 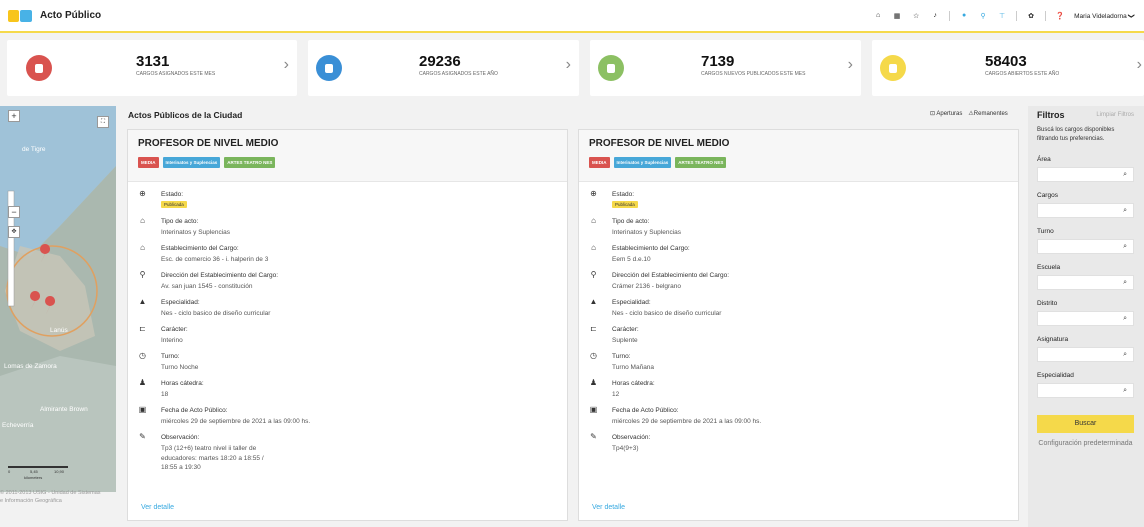 I want to click on field-value: Crámer 2136 - belgrano, so click(x=647, y=286).